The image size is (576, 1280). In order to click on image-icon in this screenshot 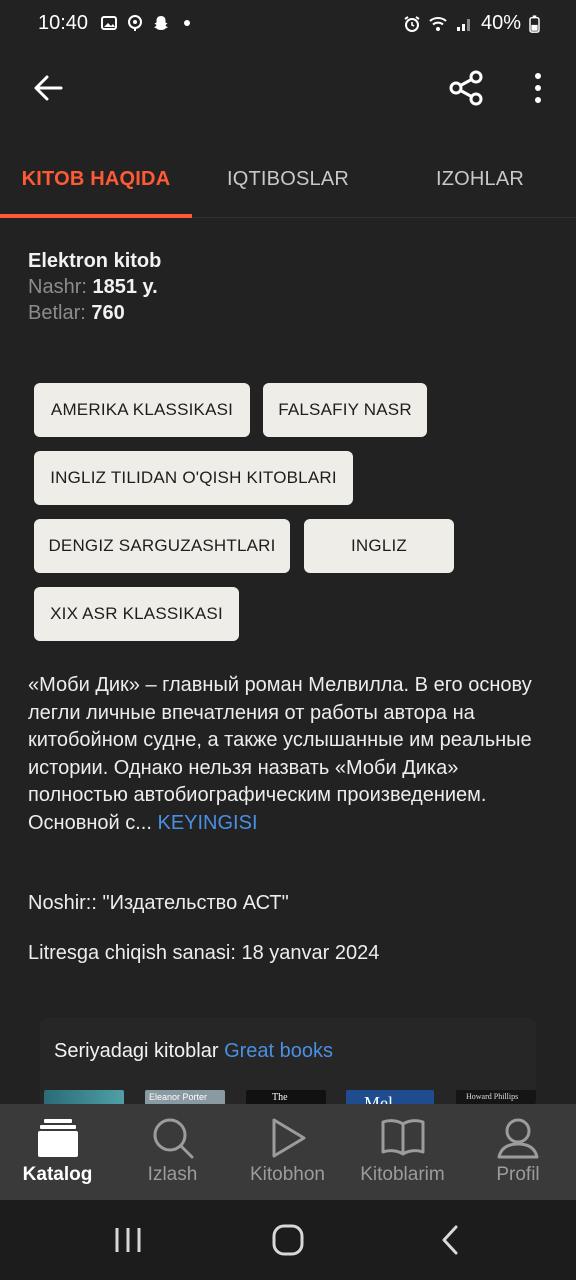, I will do `click(109, 23)`.